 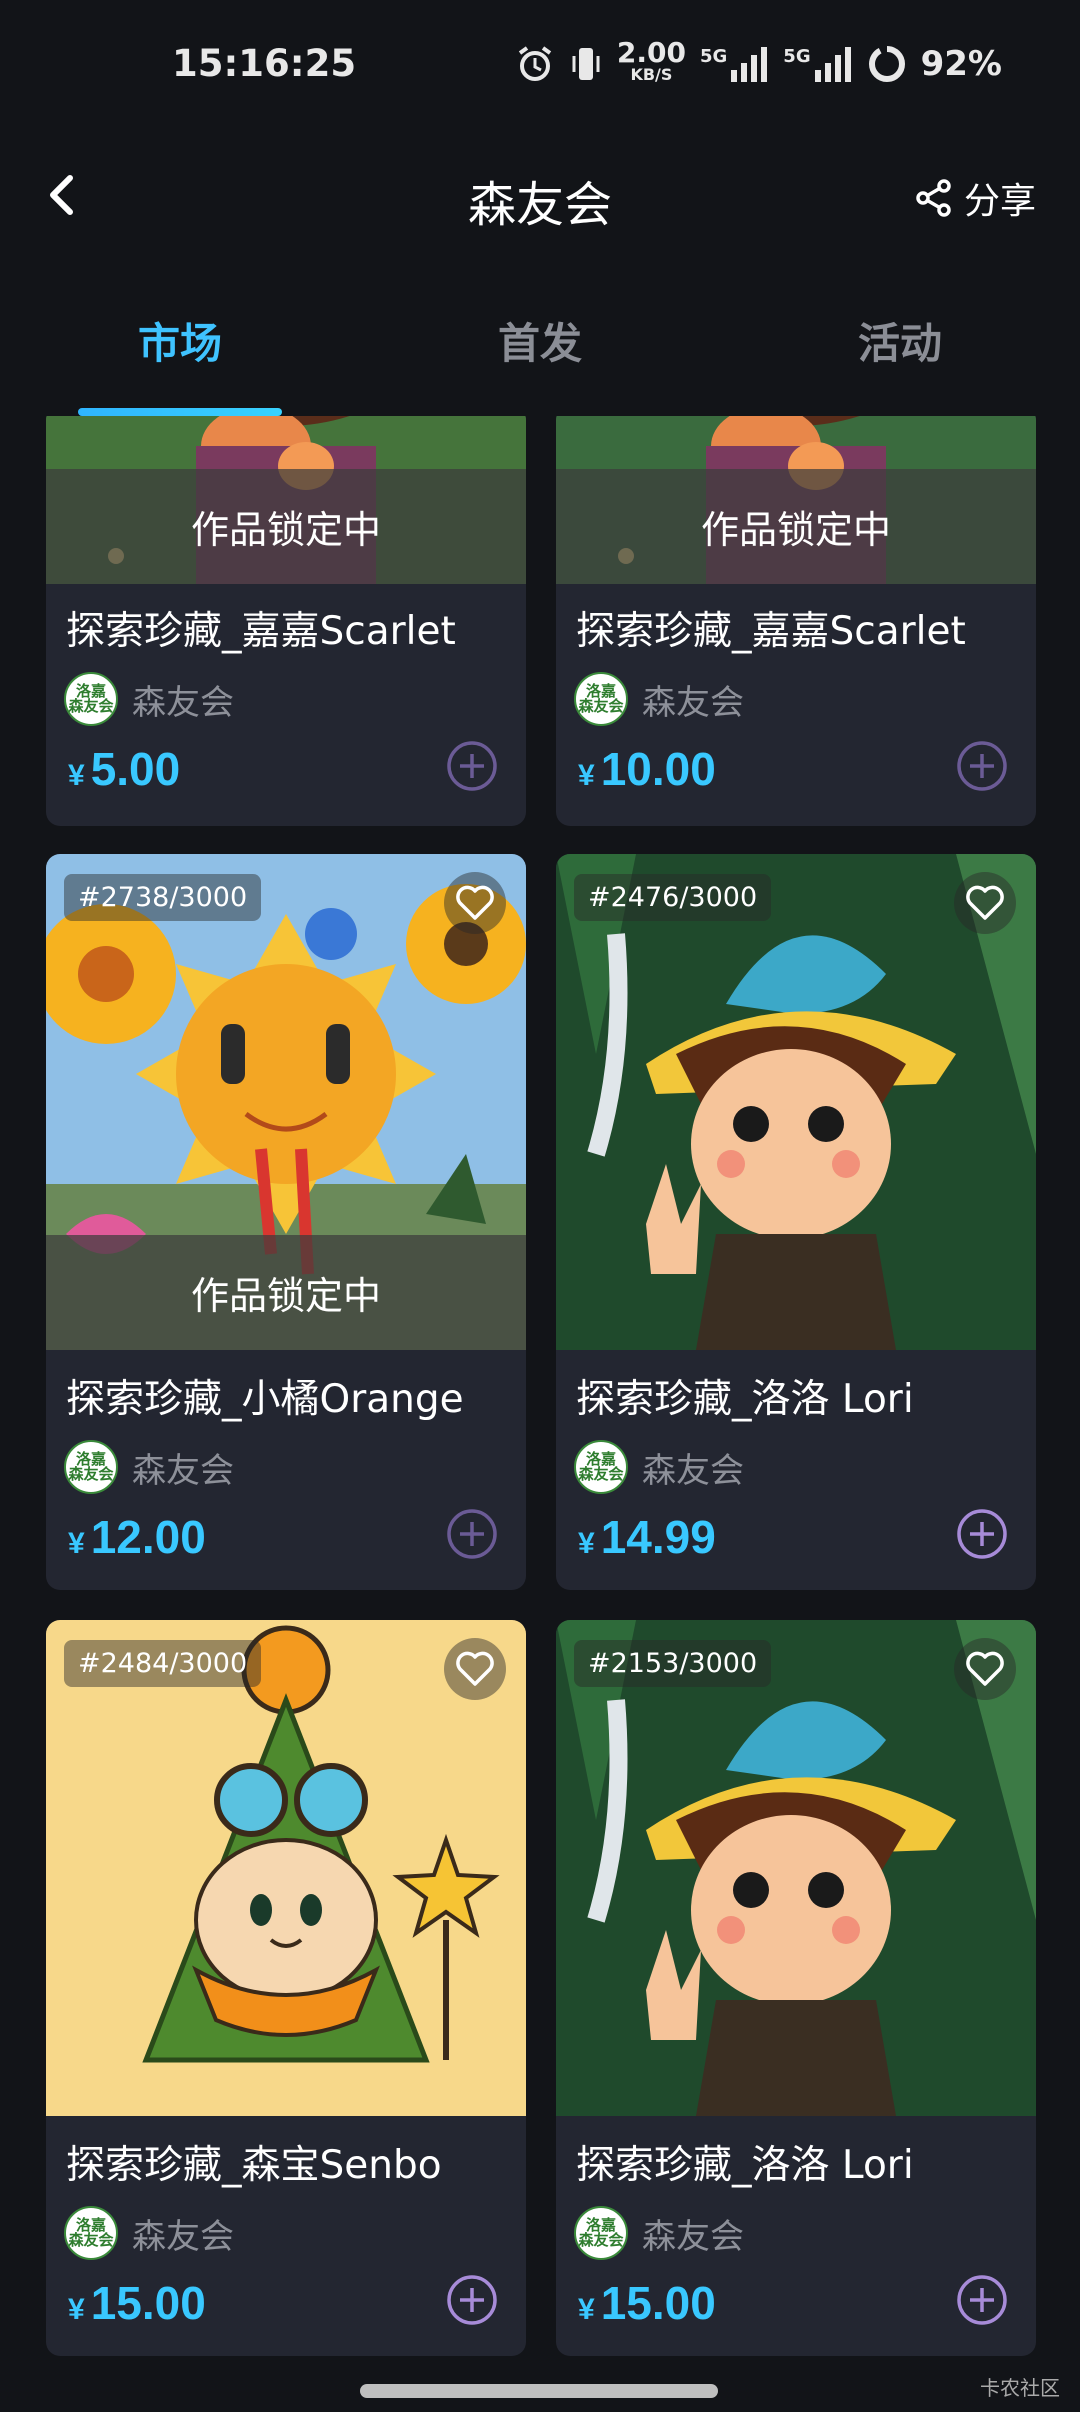 I want to click on tab-bar: 市场 首发 活动, so click(x=540, y=350).